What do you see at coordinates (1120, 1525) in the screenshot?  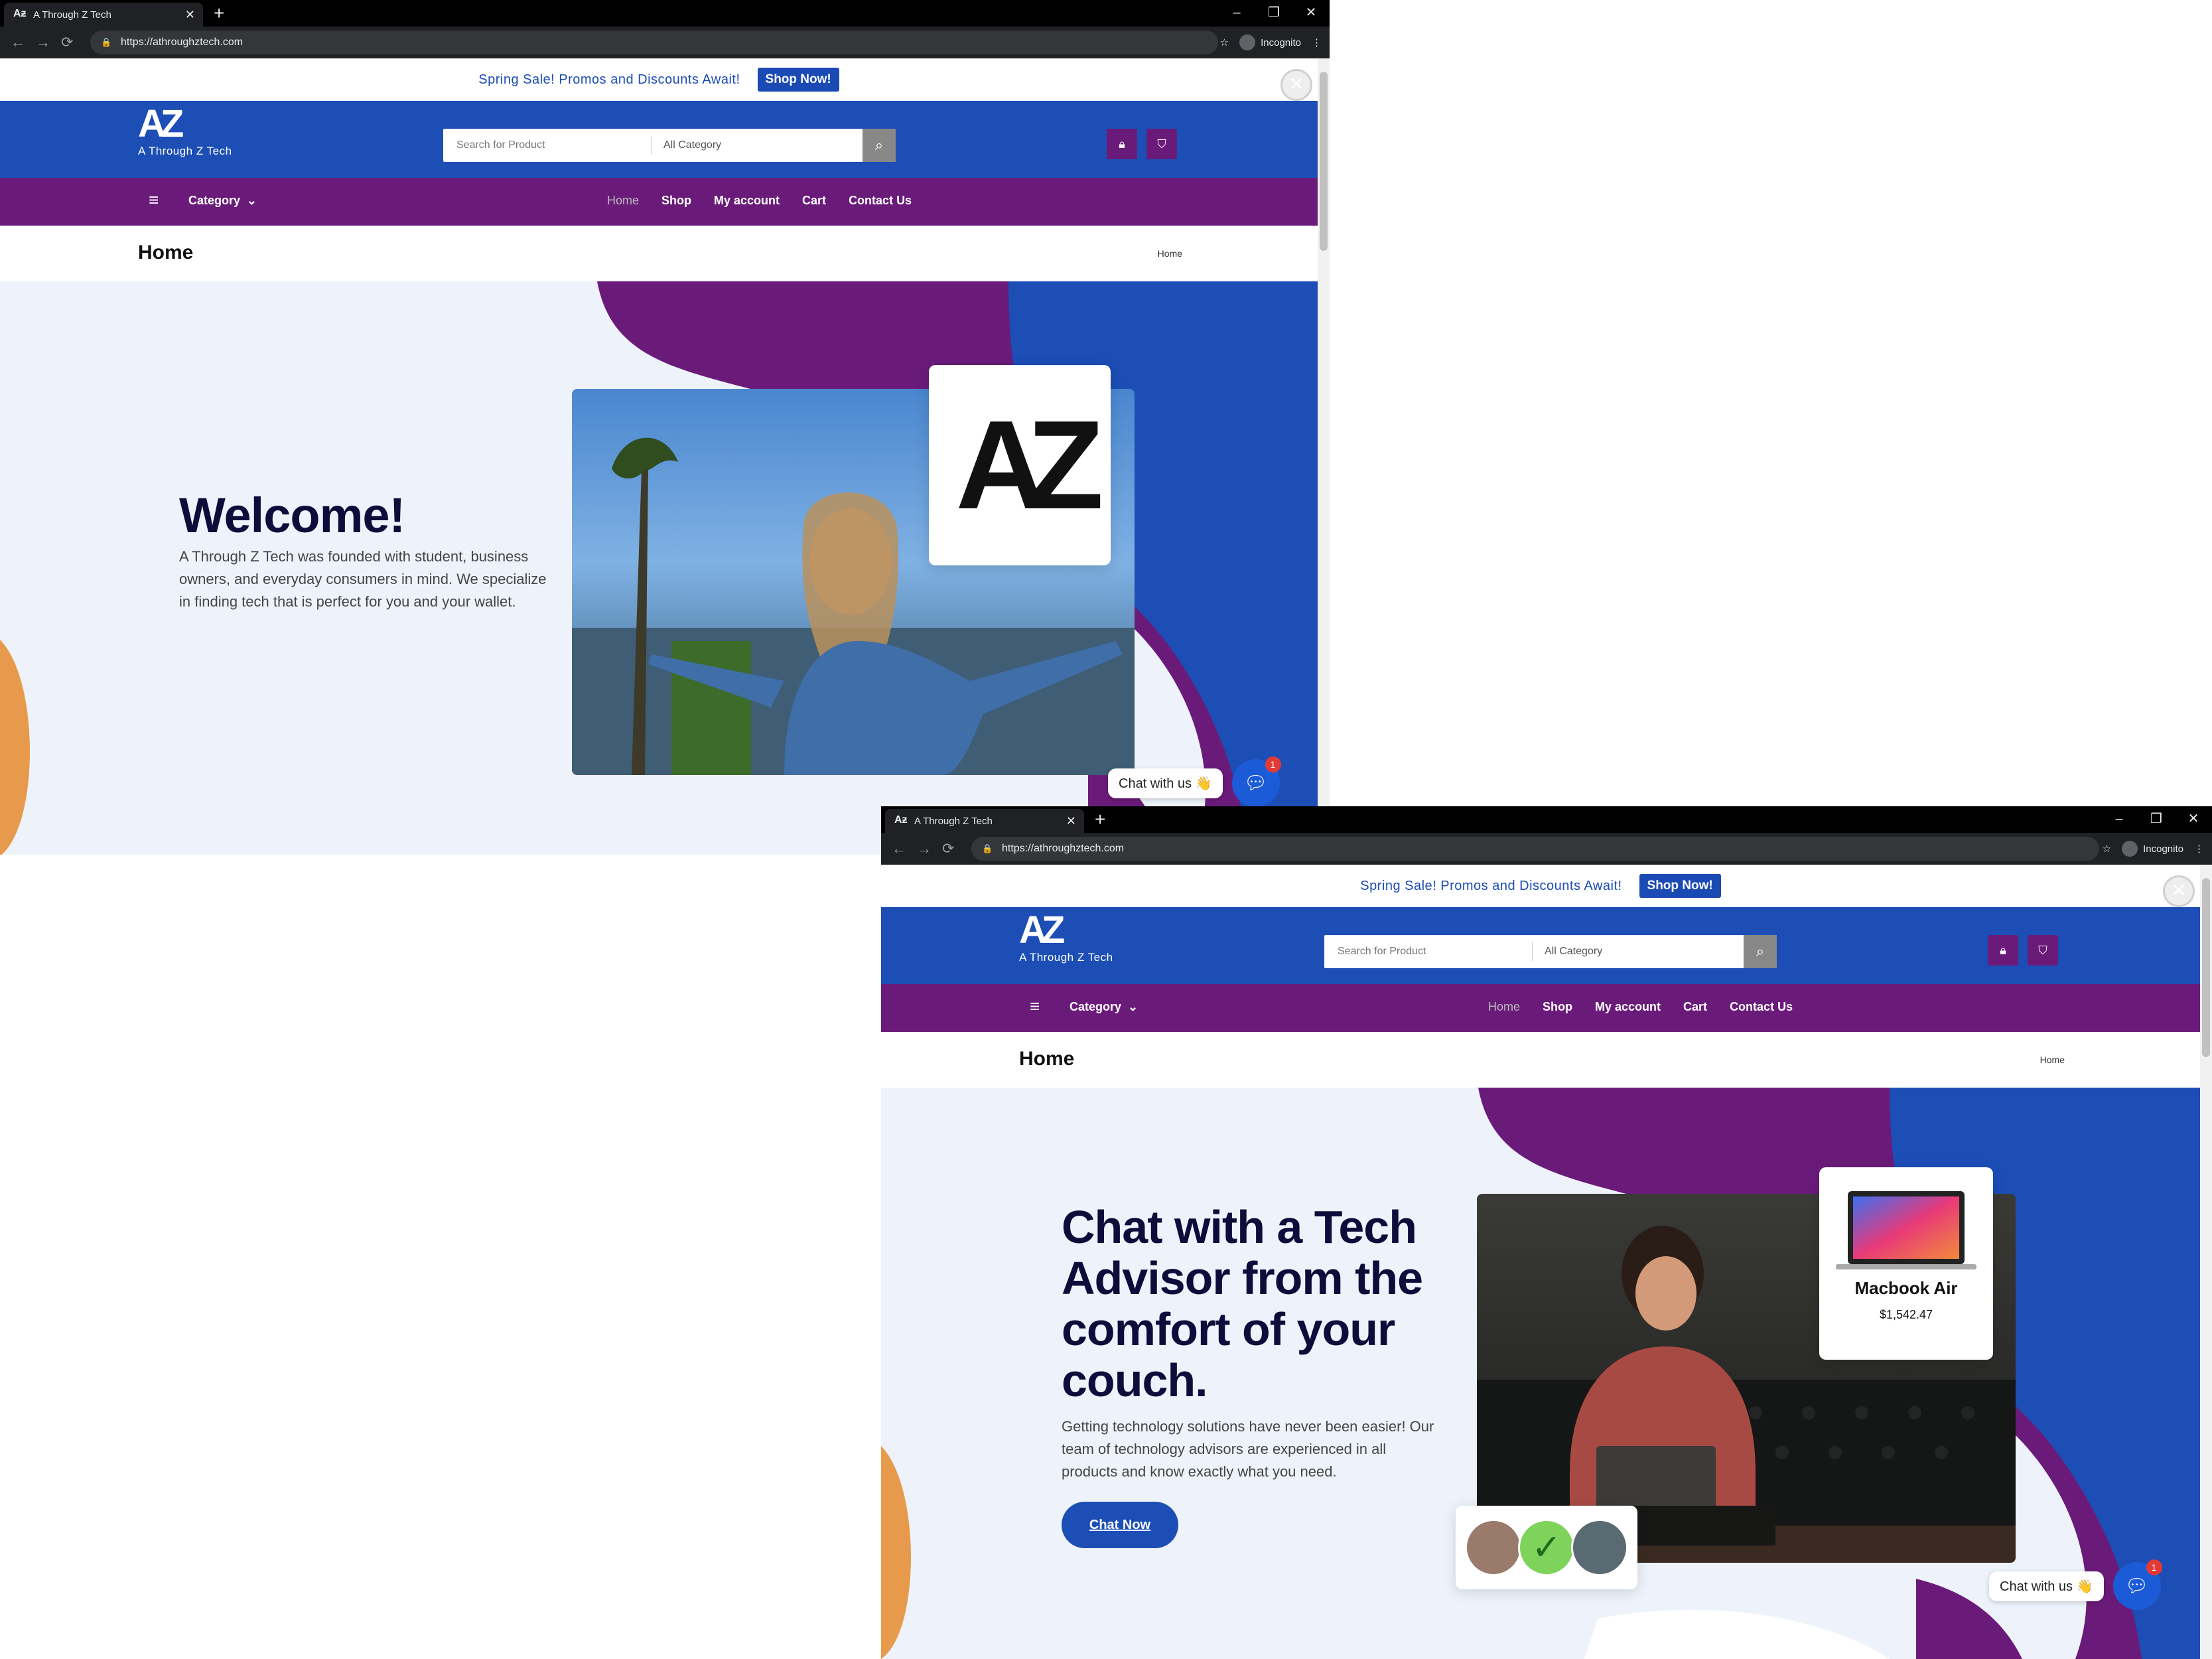 I see `chat-now-button: Chat Now` at bounding box center [1120, 1525].